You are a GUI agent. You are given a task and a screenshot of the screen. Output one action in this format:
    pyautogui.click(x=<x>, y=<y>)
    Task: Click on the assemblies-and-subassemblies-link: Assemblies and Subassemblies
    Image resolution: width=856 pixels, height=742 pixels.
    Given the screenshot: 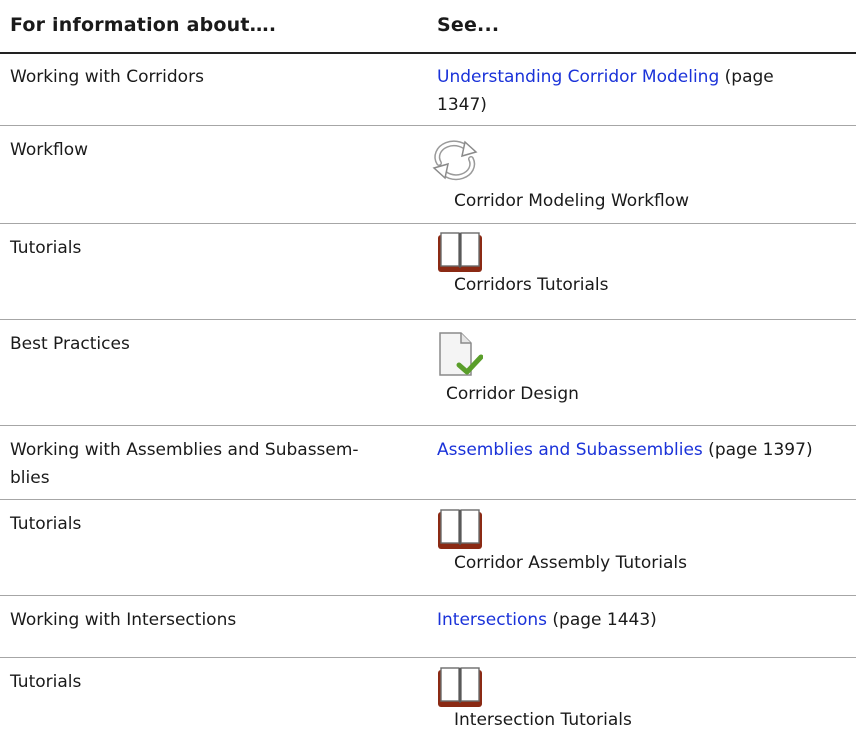 What is the action you would take?
    pyautogui.click(x=570, y=450)
    